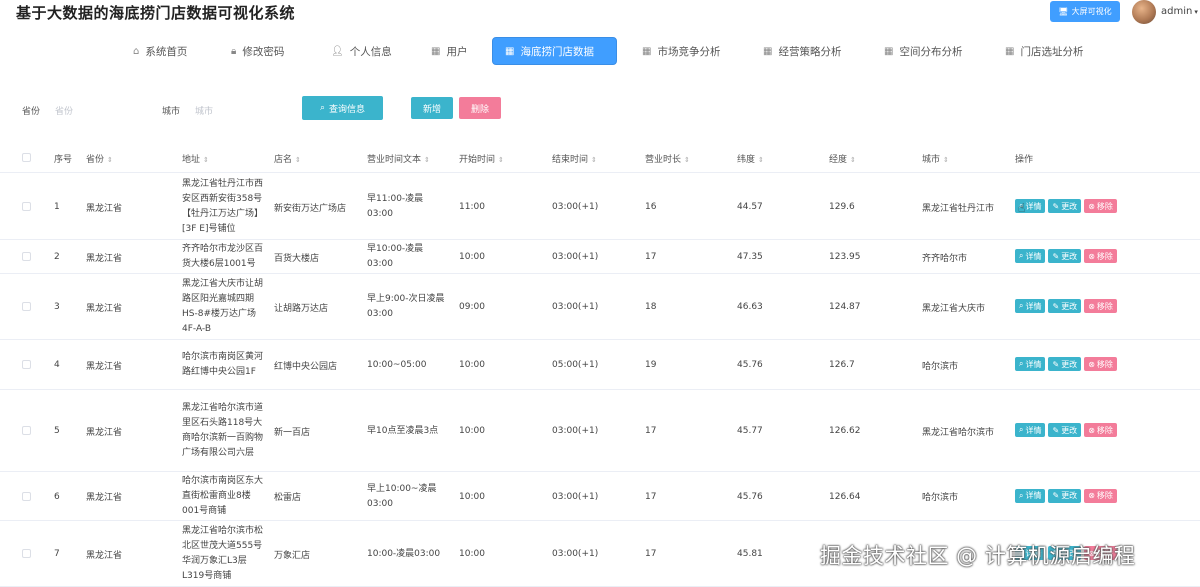  What do you see at coordinates (432, 108) in the screenshot?
I see `add-button: 新增` at bounding box center [432, 108].